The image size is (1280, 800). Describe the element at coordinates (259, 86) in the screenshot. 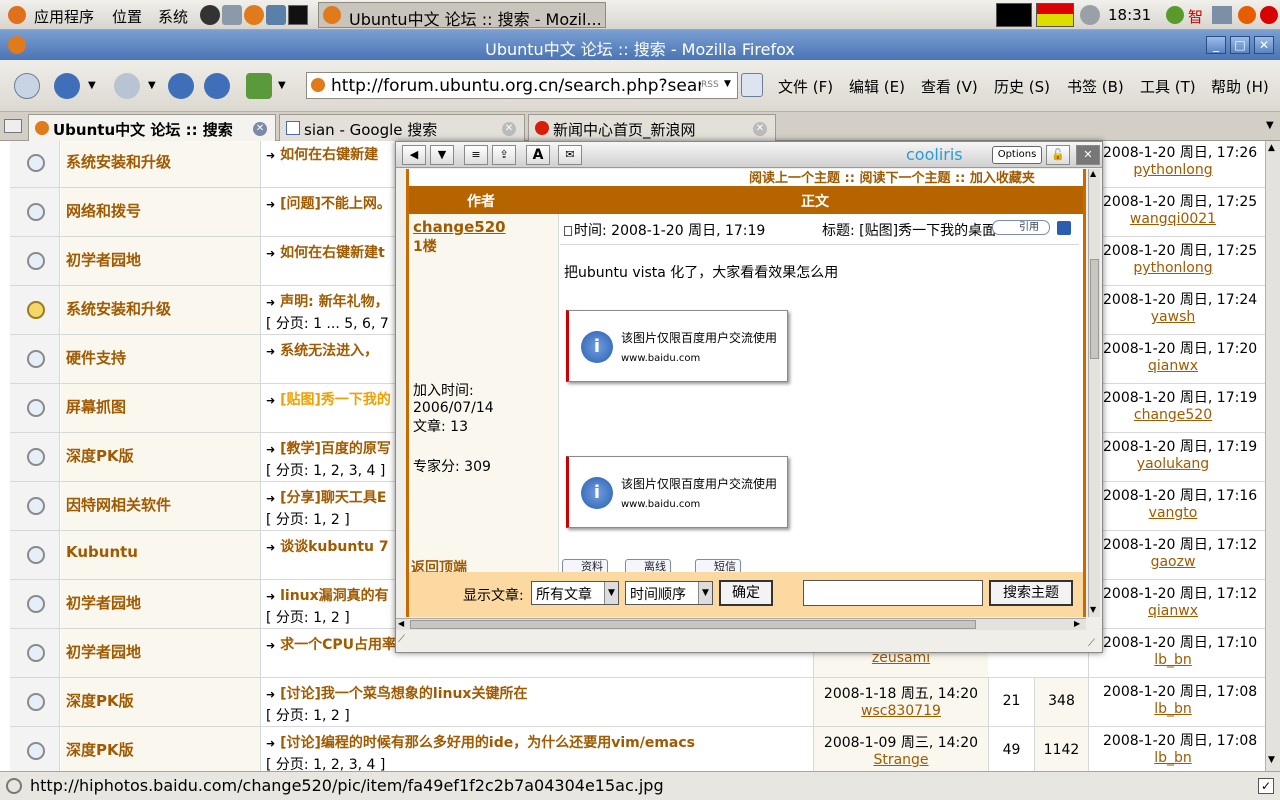

I see `bookmark-toolbar-icon` at that location.